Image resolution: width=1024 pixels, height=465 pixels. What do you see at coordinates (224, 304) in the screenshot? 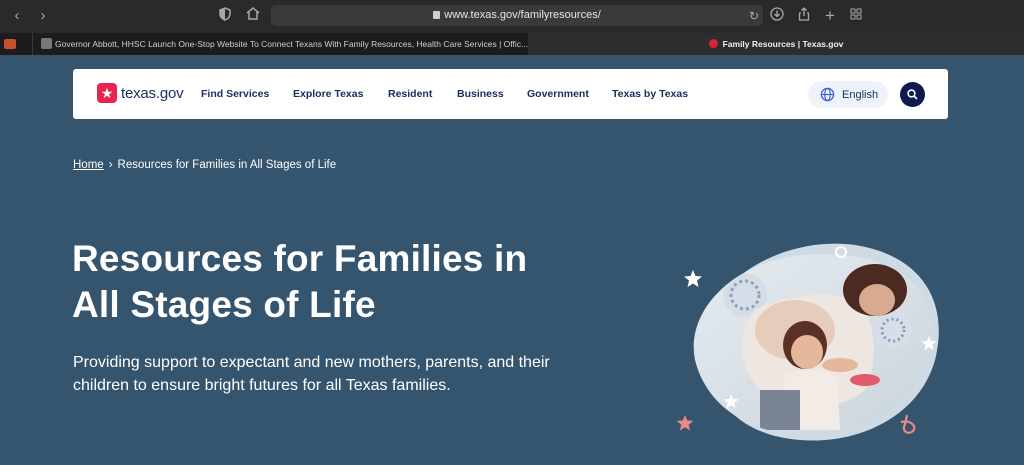
I see `page-title-line-2: All Stages of Life` at bounding box center [224, 304].